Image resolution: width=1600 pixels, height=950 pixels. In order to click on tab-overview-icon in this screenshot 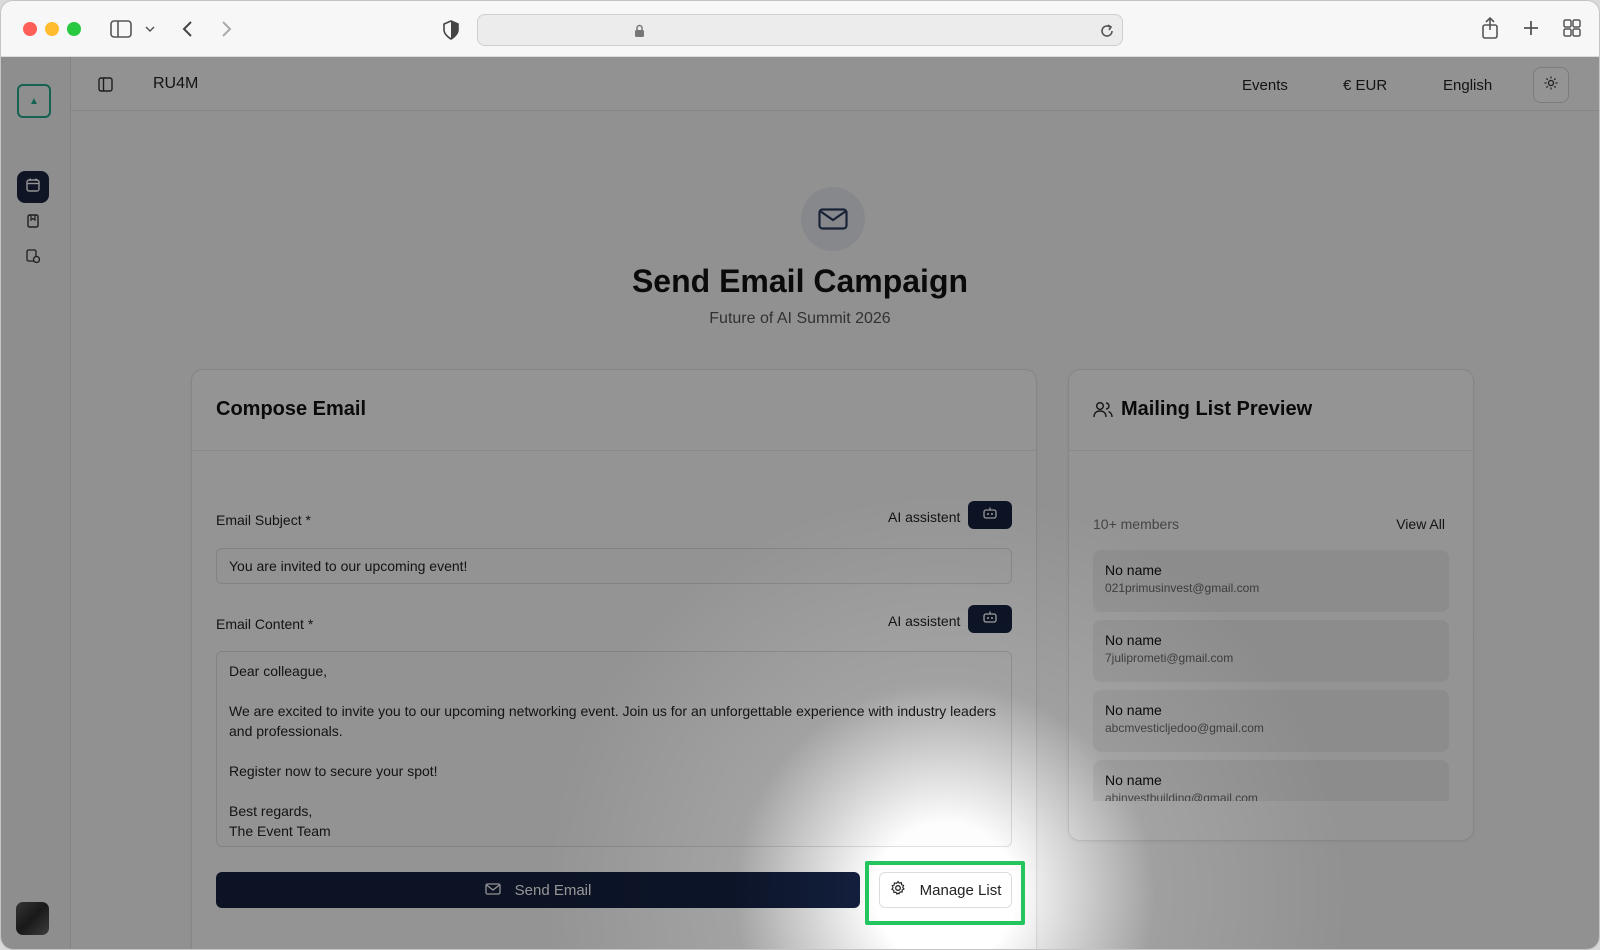, I will do `click(1572, 28)`.